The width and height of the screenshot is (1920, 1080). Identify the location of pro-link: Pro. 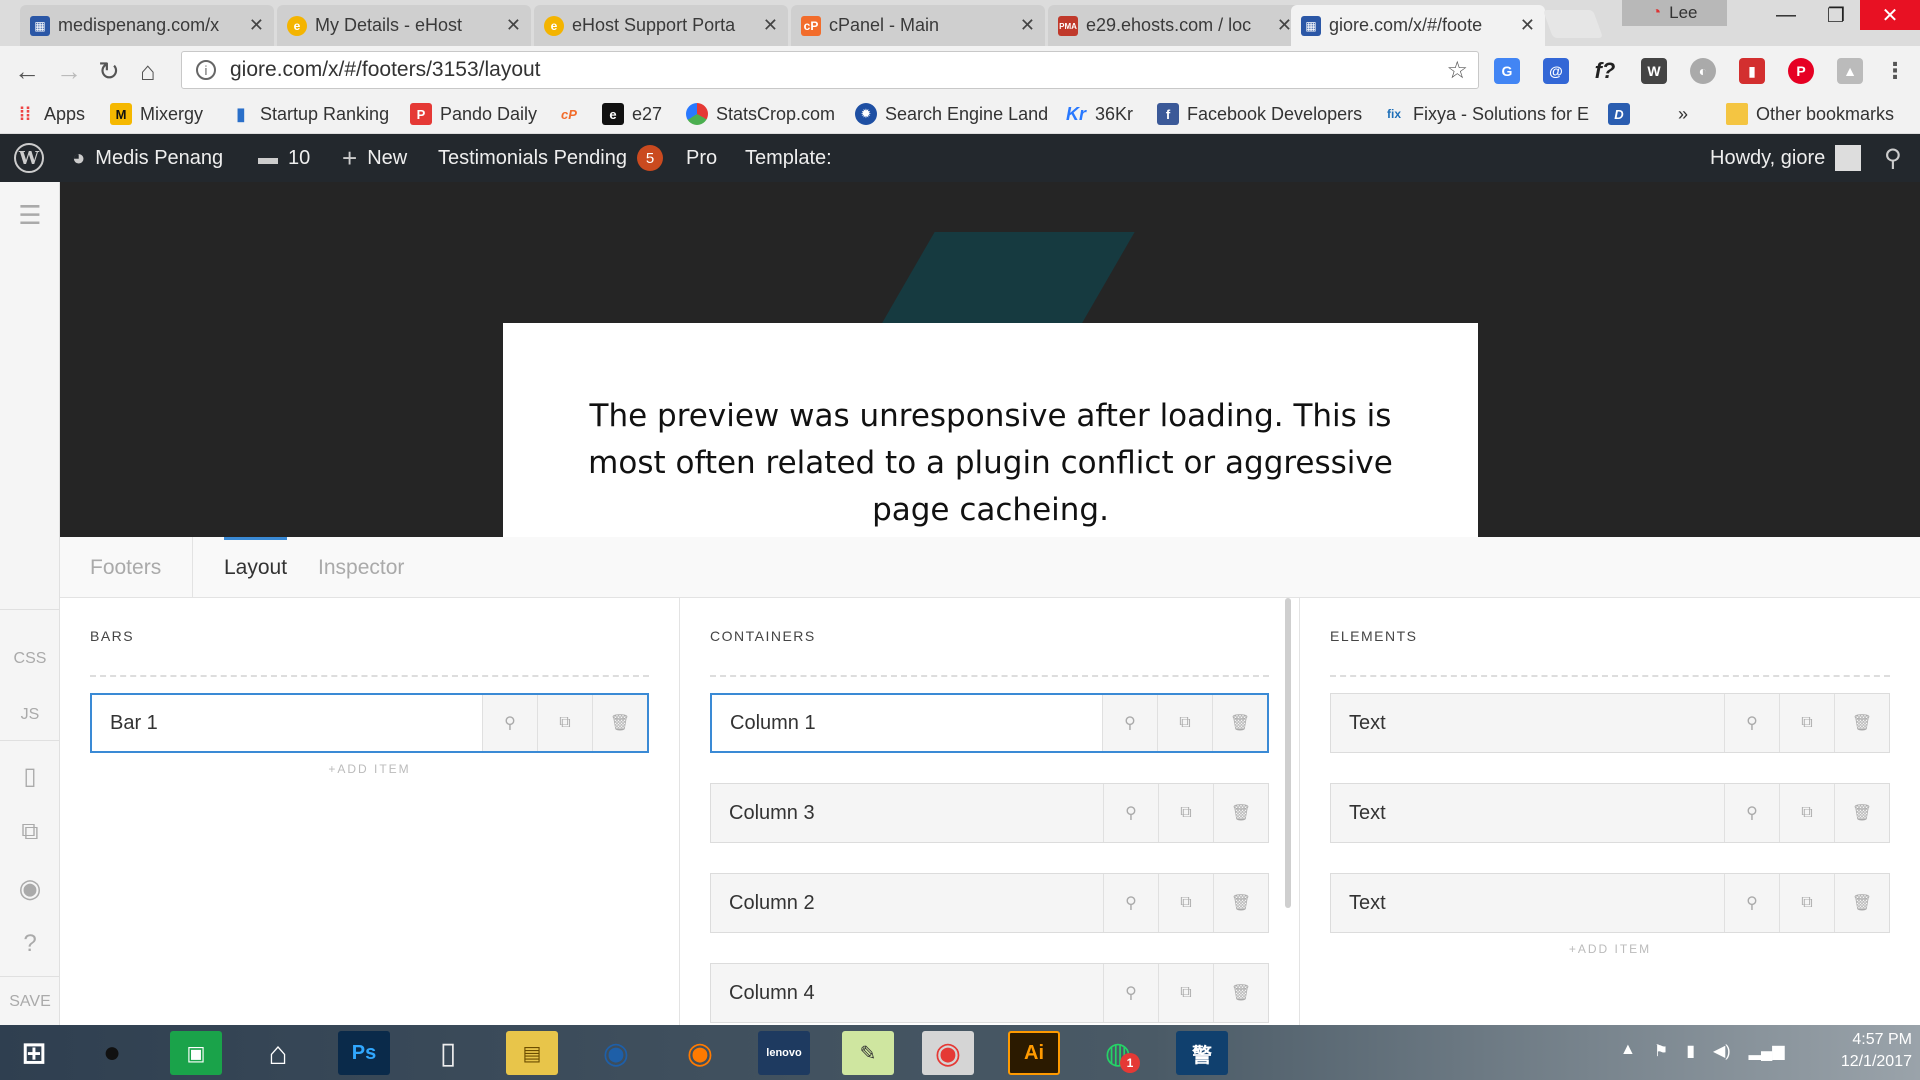
(701, 158).